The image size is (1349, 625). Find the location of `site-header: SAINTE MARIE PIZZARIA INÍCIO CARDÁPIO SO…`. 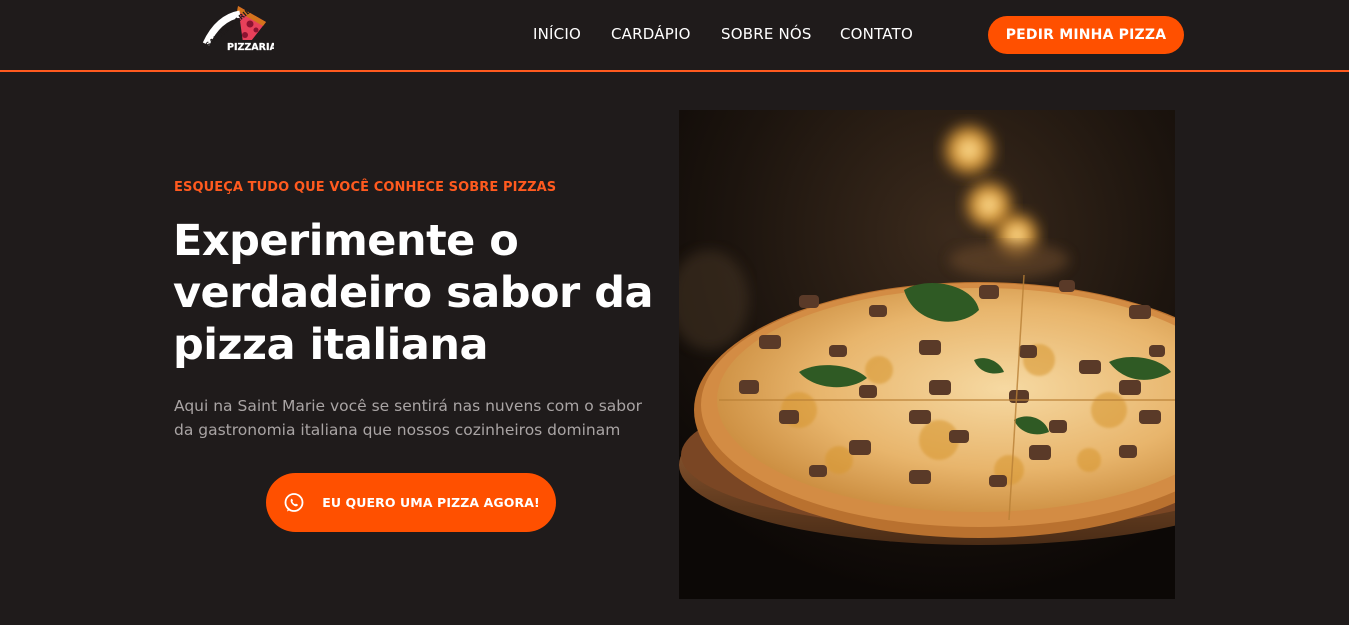

site-header: SAINTE MARIE PIZZARIA INÍCIO CARDÁPIO SO… is located at coordinates (674, 36).